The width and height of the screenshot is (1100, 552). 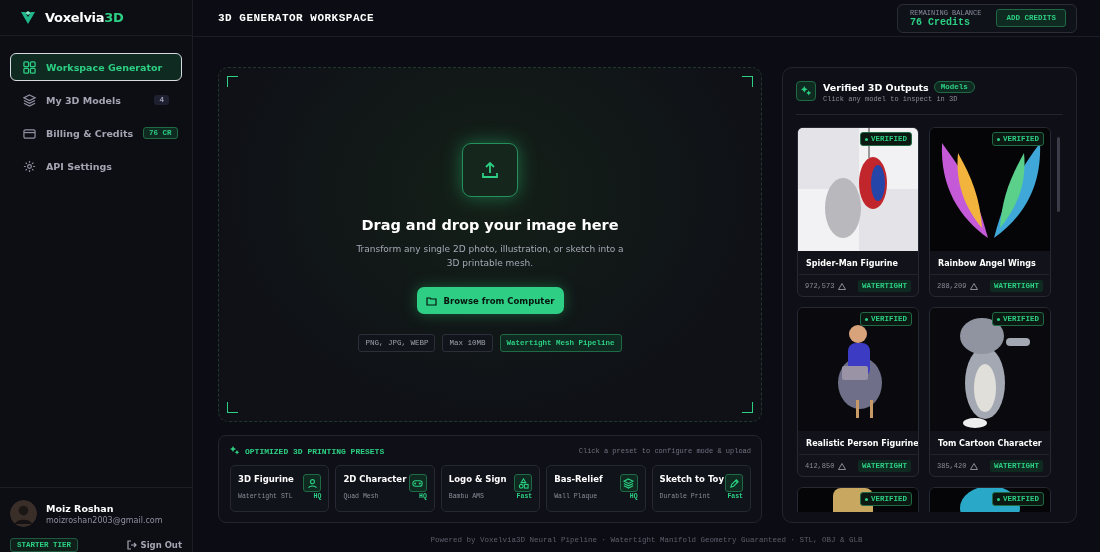 I want to click on sign-out-icon, so click(x=131, y=545).